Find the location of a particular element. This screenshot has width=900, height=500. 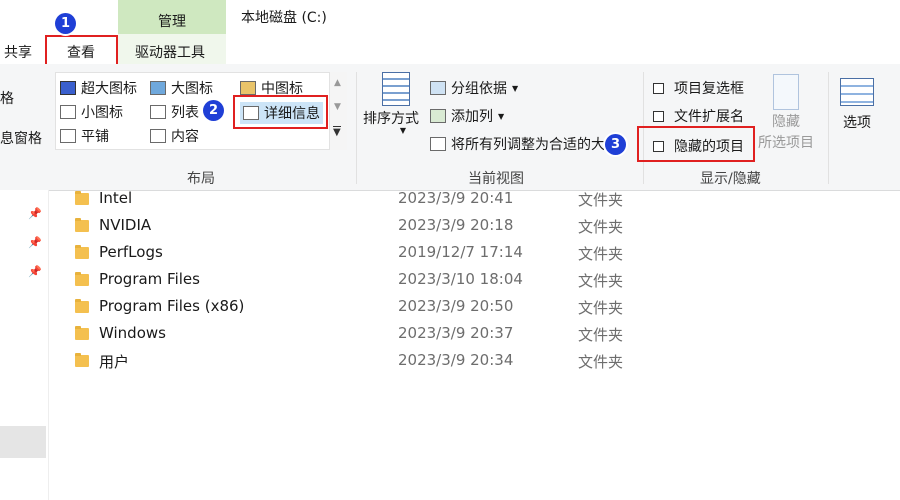

item-checkboxes-checkbox is located at coordinates (658, 88).